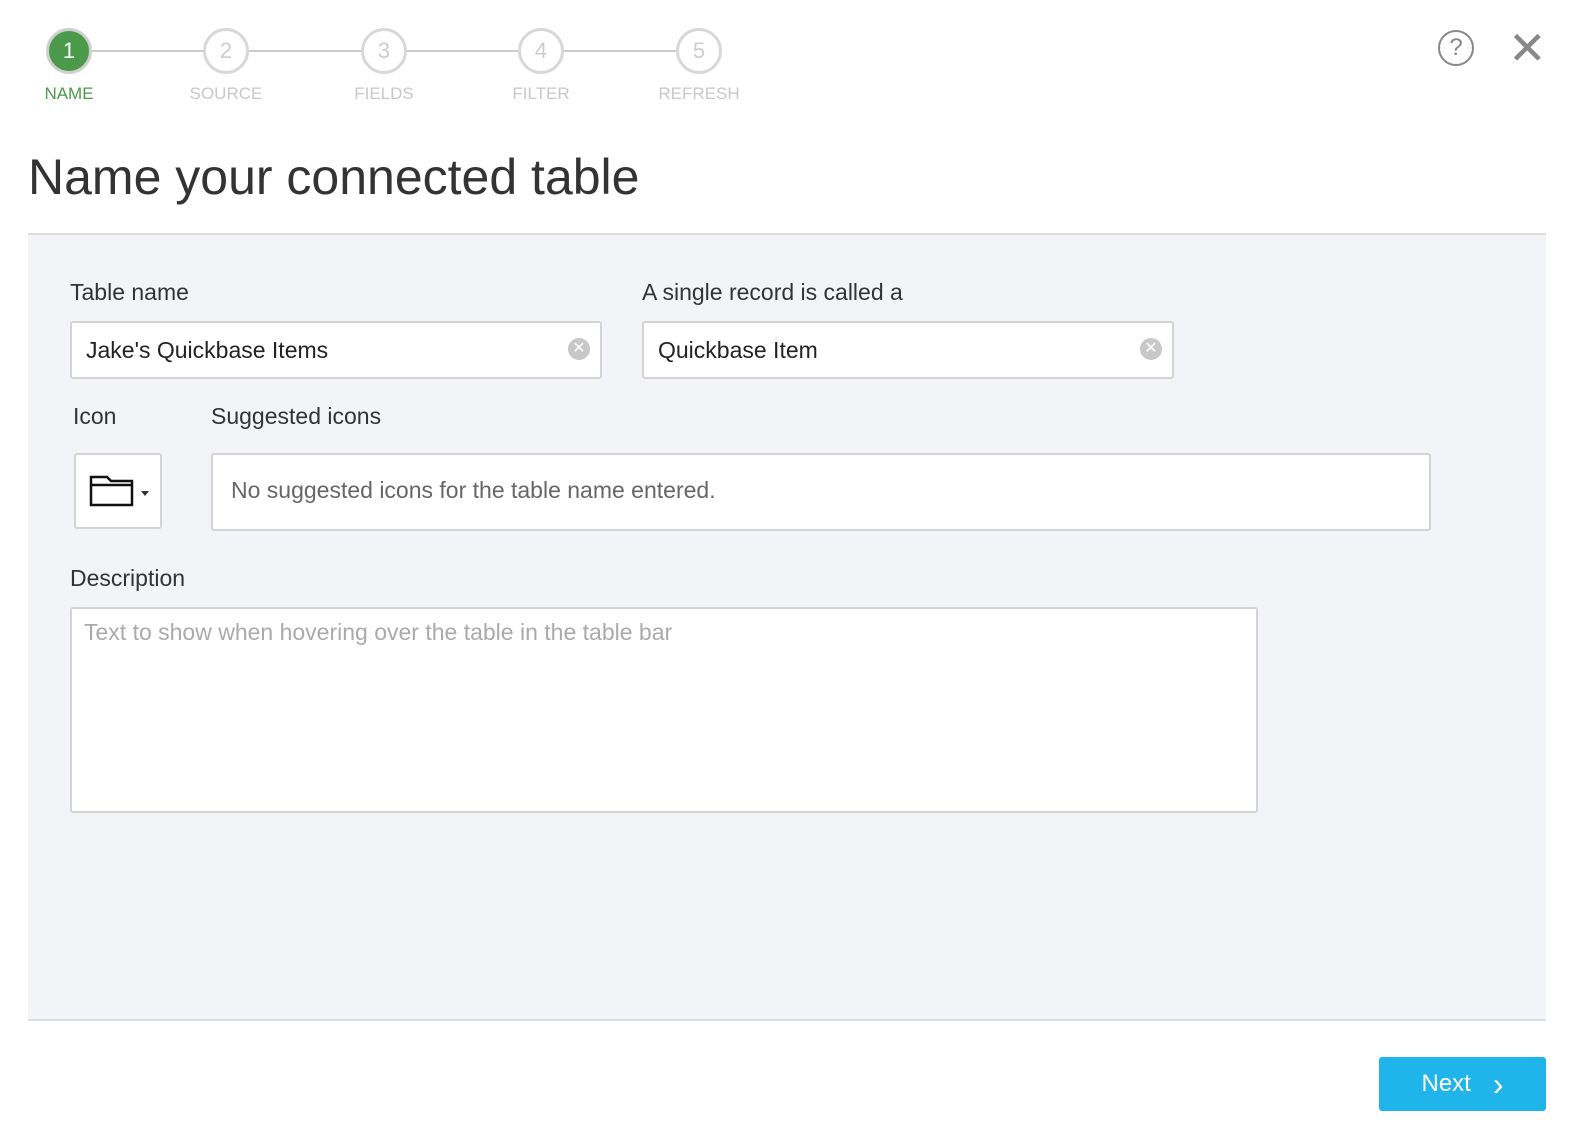  What do you see at coordinates (384, 51) in the screenshot?
I see `step-number: 3` at bounding box center [384, 51].